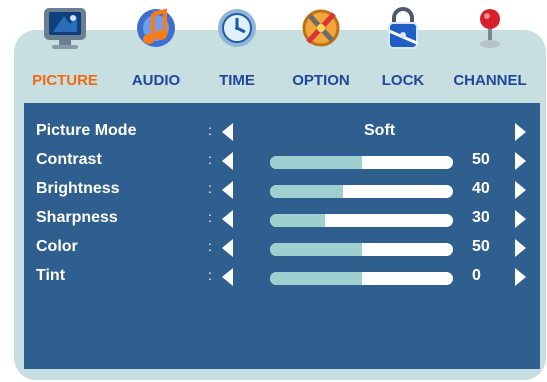 The height and width of the screenshot is (382, 547). Describe the element at coordinates (65, 28) in the screenshot. I see `tv-monitor-icon` at that location.